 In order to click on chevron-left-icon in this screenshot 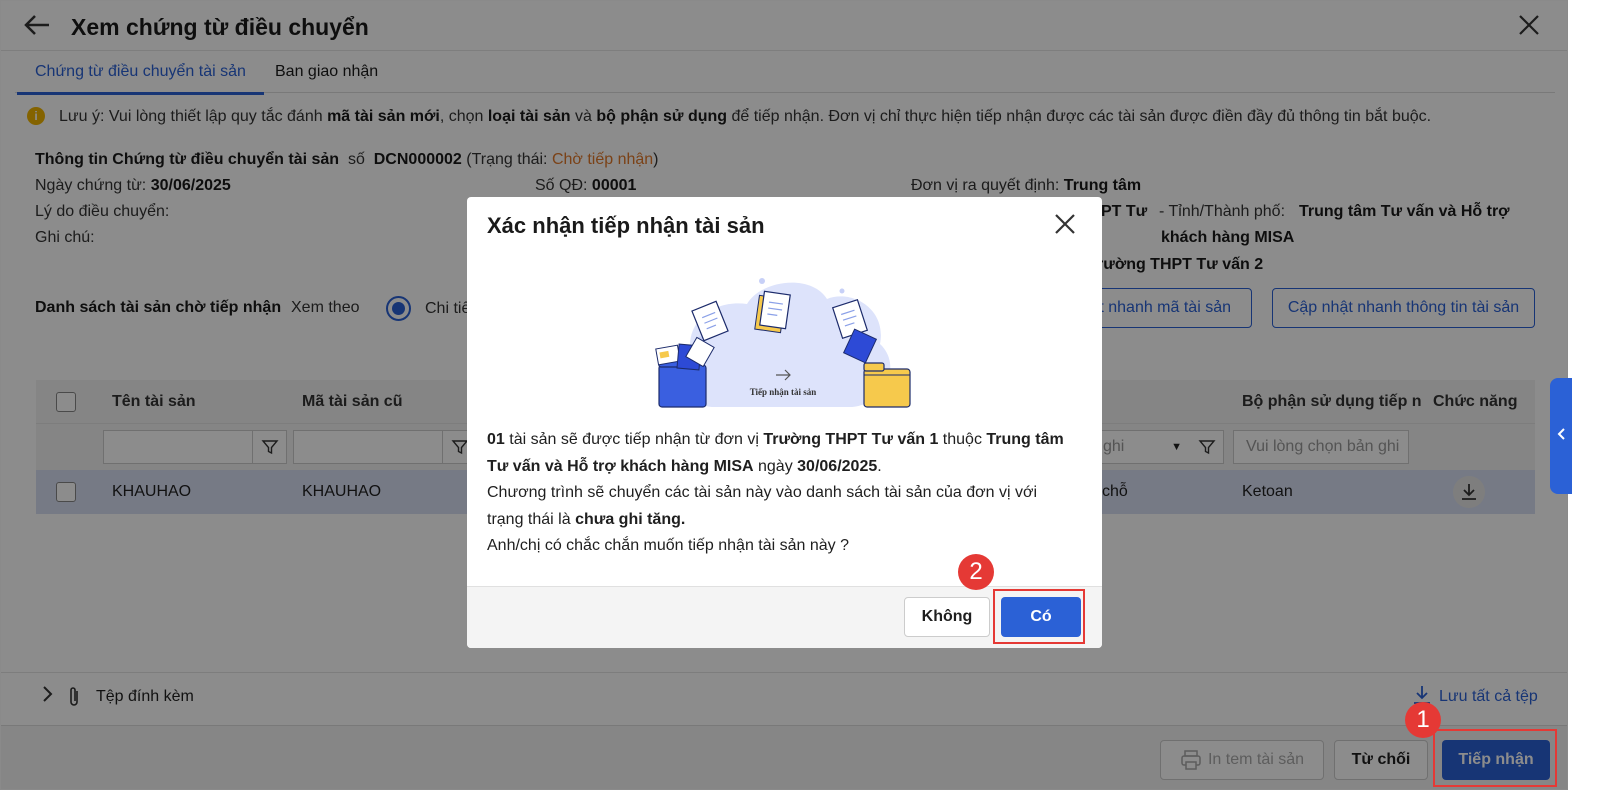, I will do `click(1561, 436)`.